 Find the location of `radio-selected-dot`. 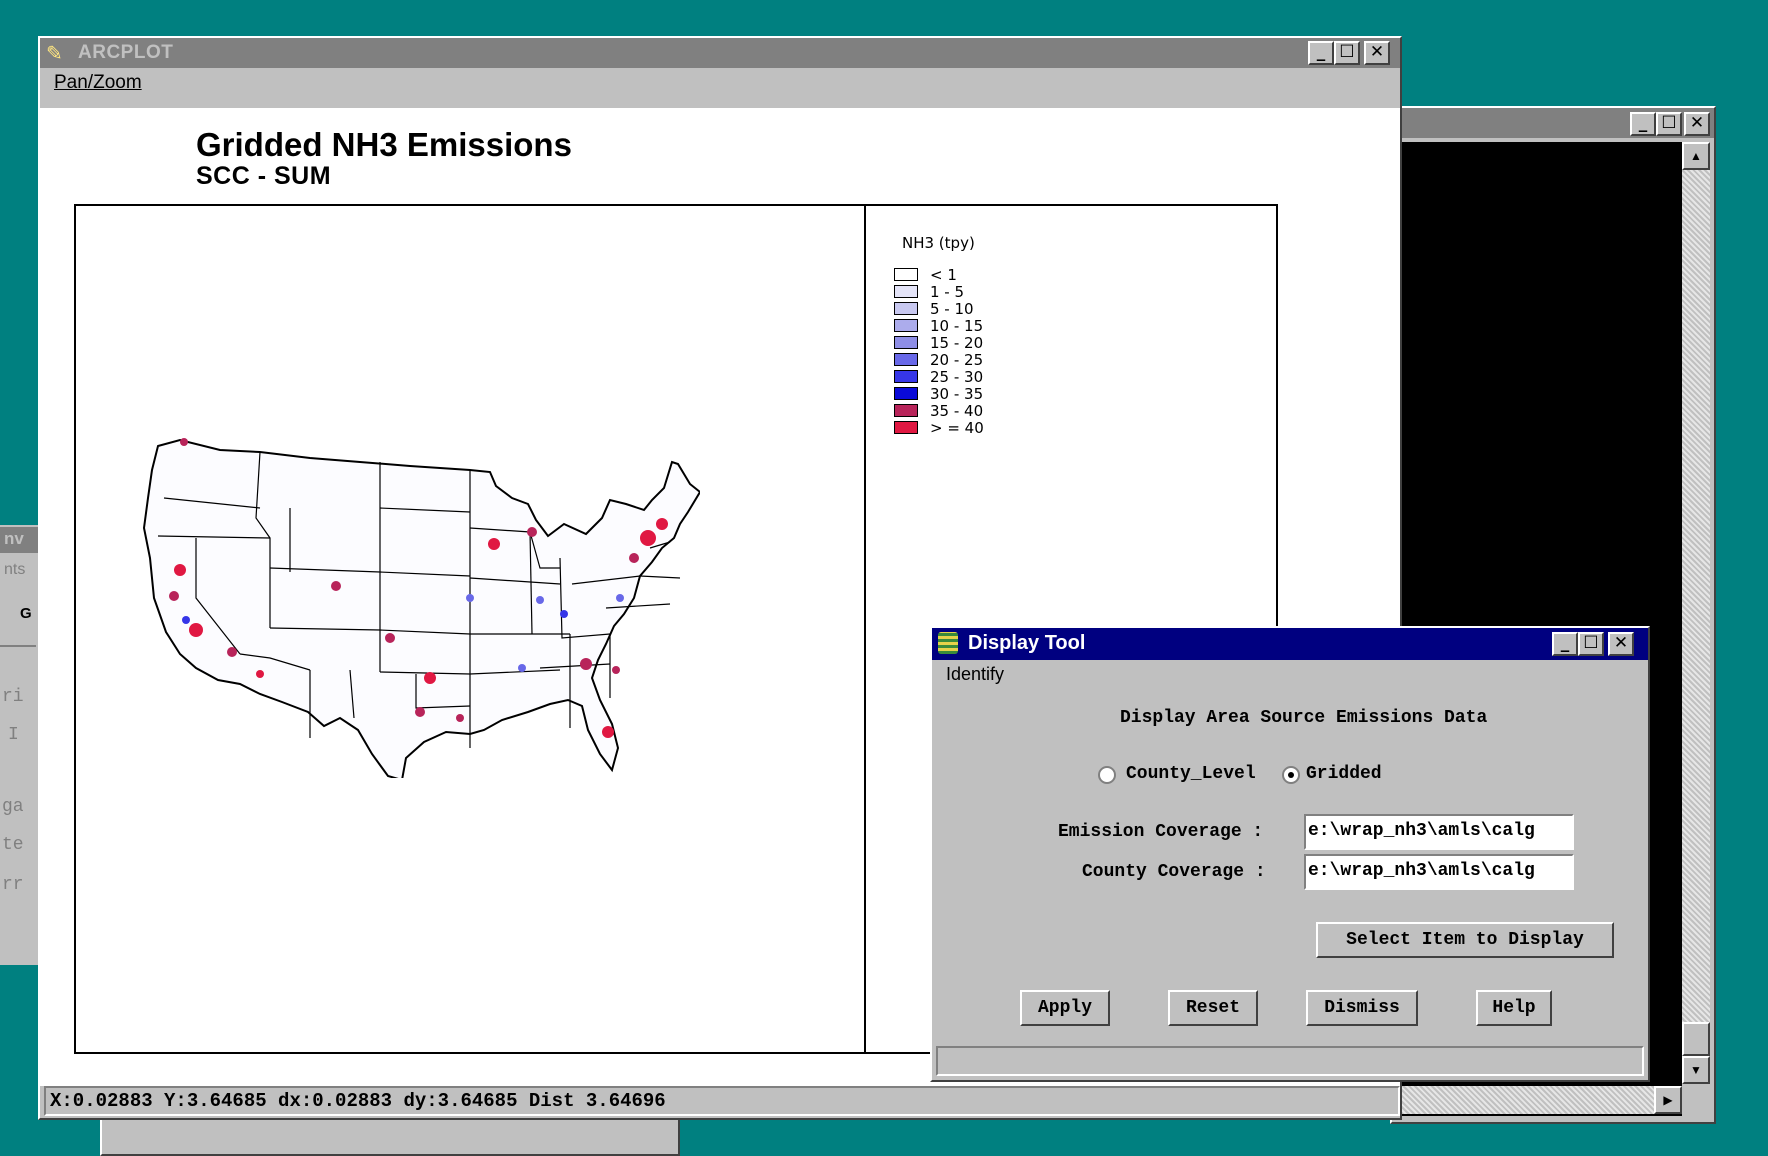

radio-selected-dot is located at coordinates (1291, 775).